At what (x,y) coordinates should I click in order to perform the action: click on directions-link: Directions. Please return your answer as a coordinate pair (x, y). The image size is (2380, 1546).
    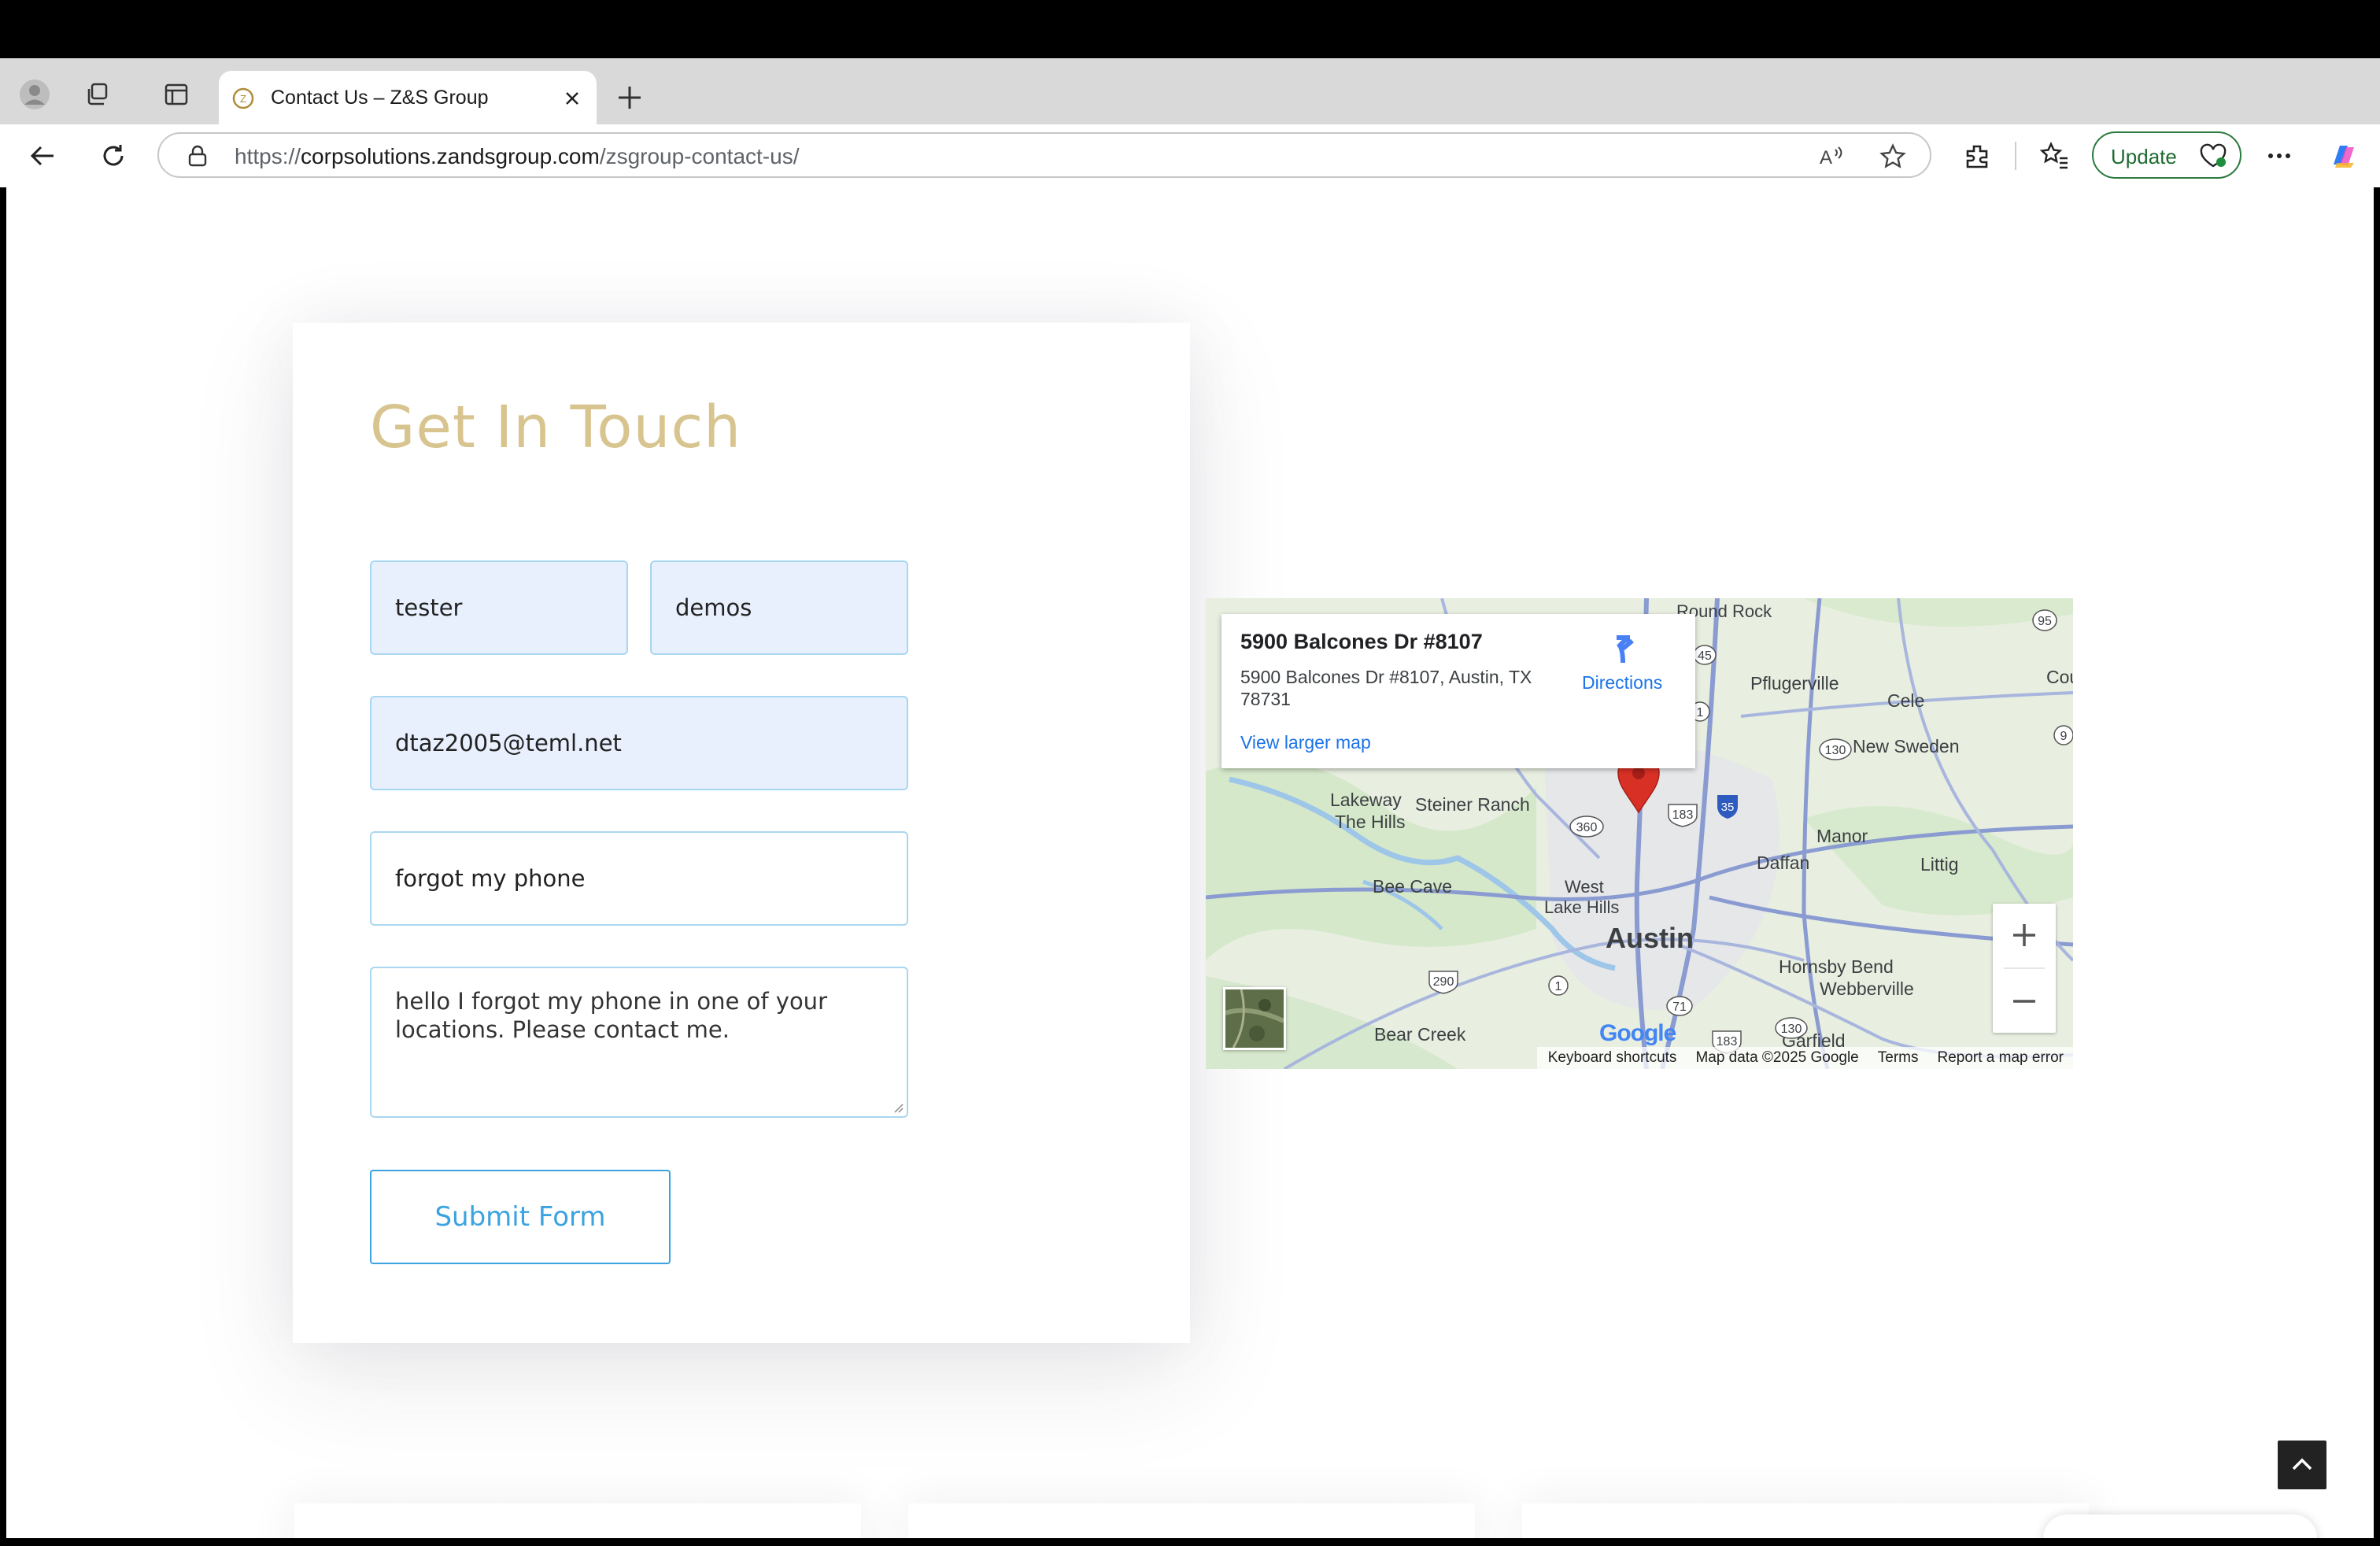
    Looking at the image, I should click on (1622, 682).